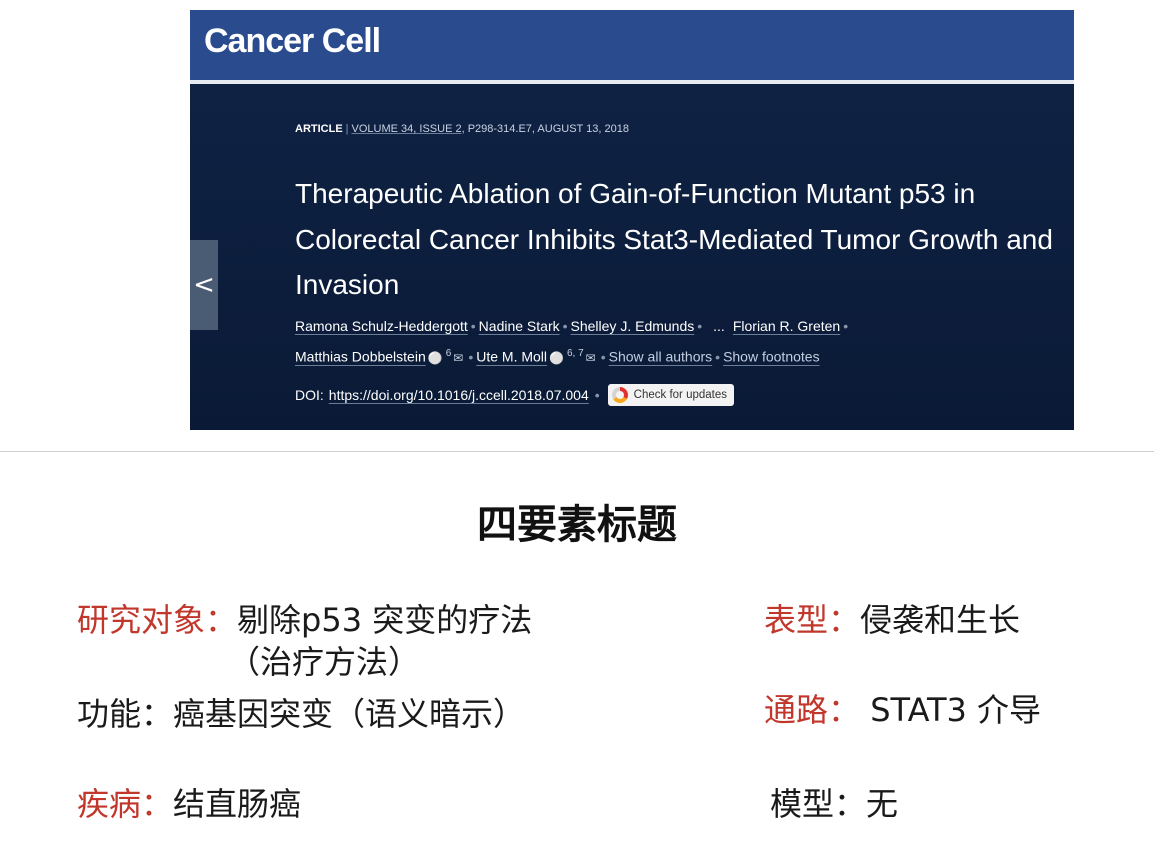 The height and width of the screenshot is (860, 1154). What do you see at coordinates (237, 804) in the screenshot?
I see `item-value: 结直肠癌` at bounding box center [237, 804].